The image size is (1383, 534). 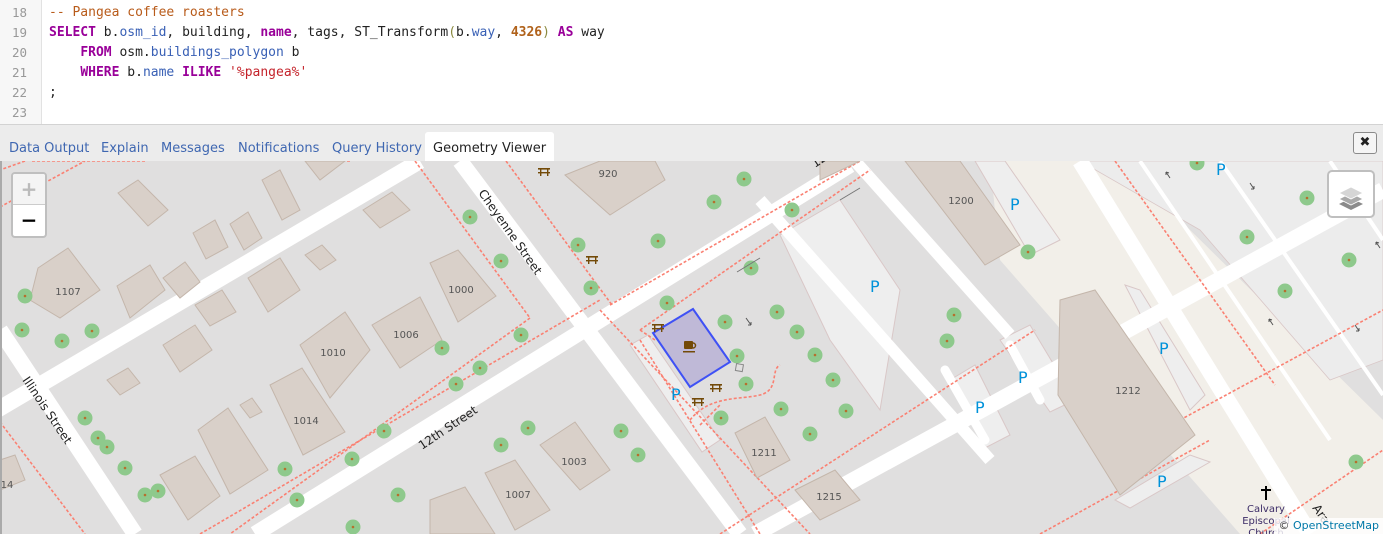 I want to click on line-number: 23, so click(x=19, y=112).